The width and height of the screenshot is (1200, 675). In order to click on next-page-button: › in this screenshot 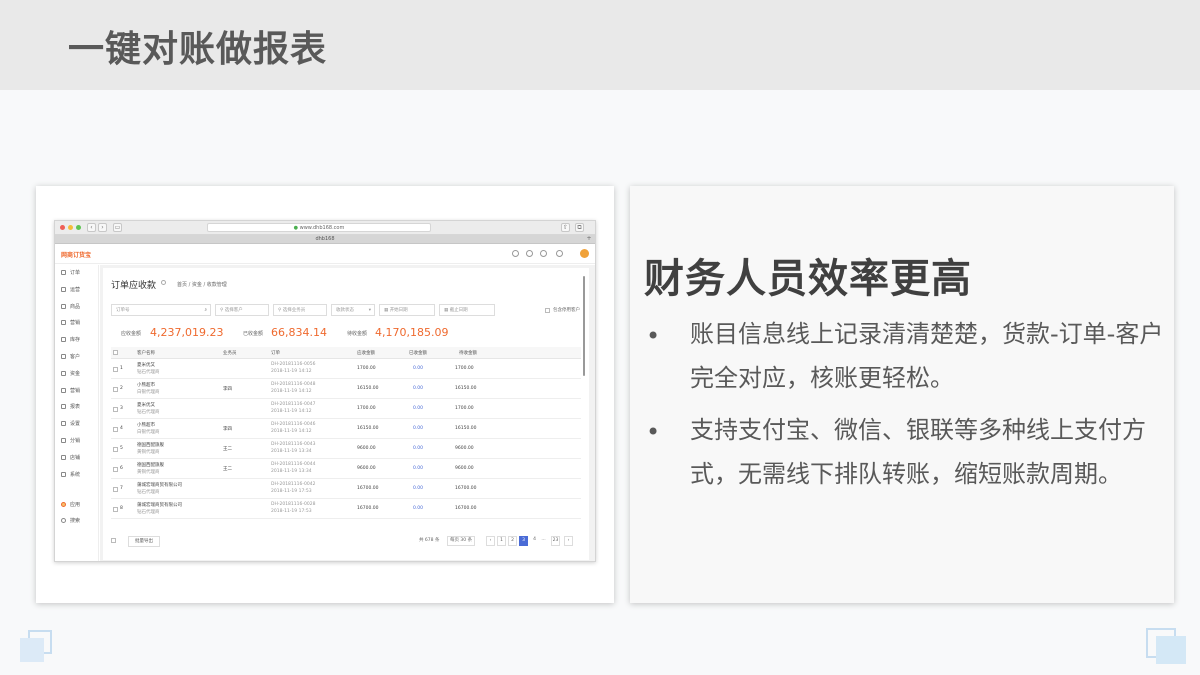, I will do `click(568, 541)`.